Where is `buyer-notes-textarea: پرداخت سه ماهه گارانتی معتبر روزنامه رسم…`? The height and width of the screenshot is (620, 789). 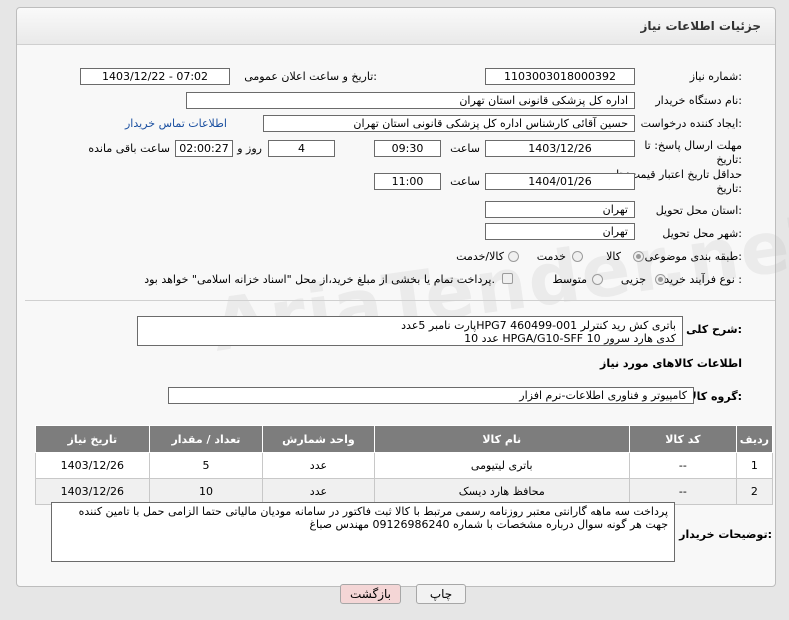
buyer-notes-textarea: پرداخت سه ماهه گارانتی معتبر روزنامه رسم… is located at coordinates (363, 532).